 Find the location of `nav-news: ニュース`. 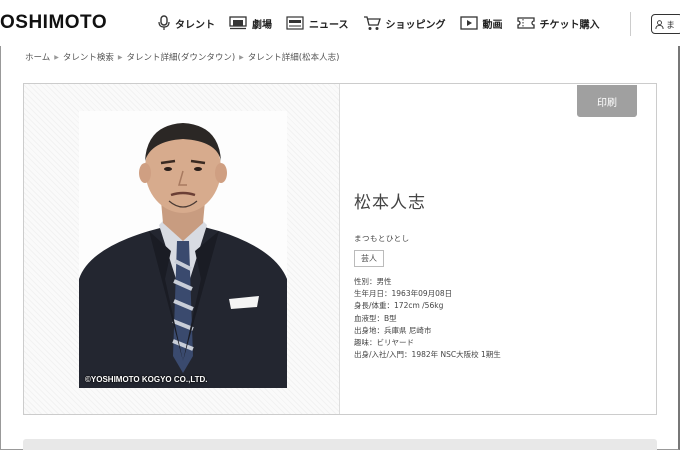

nav-news: ニュース is located at coordinates (317, 23).